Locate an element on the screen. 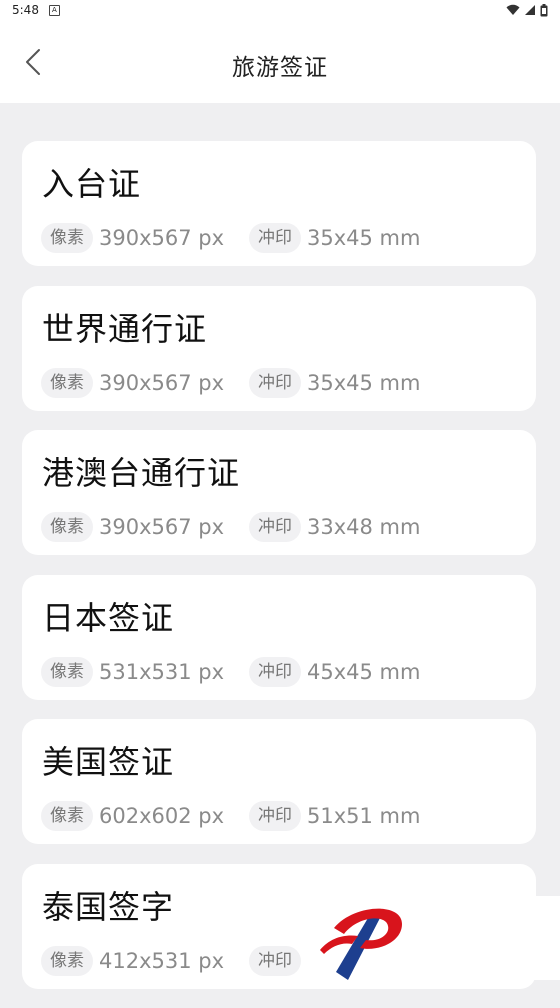 This screenshot has height=1008, width=560. notification-a-icon: A is located at coordinates (54, 10).